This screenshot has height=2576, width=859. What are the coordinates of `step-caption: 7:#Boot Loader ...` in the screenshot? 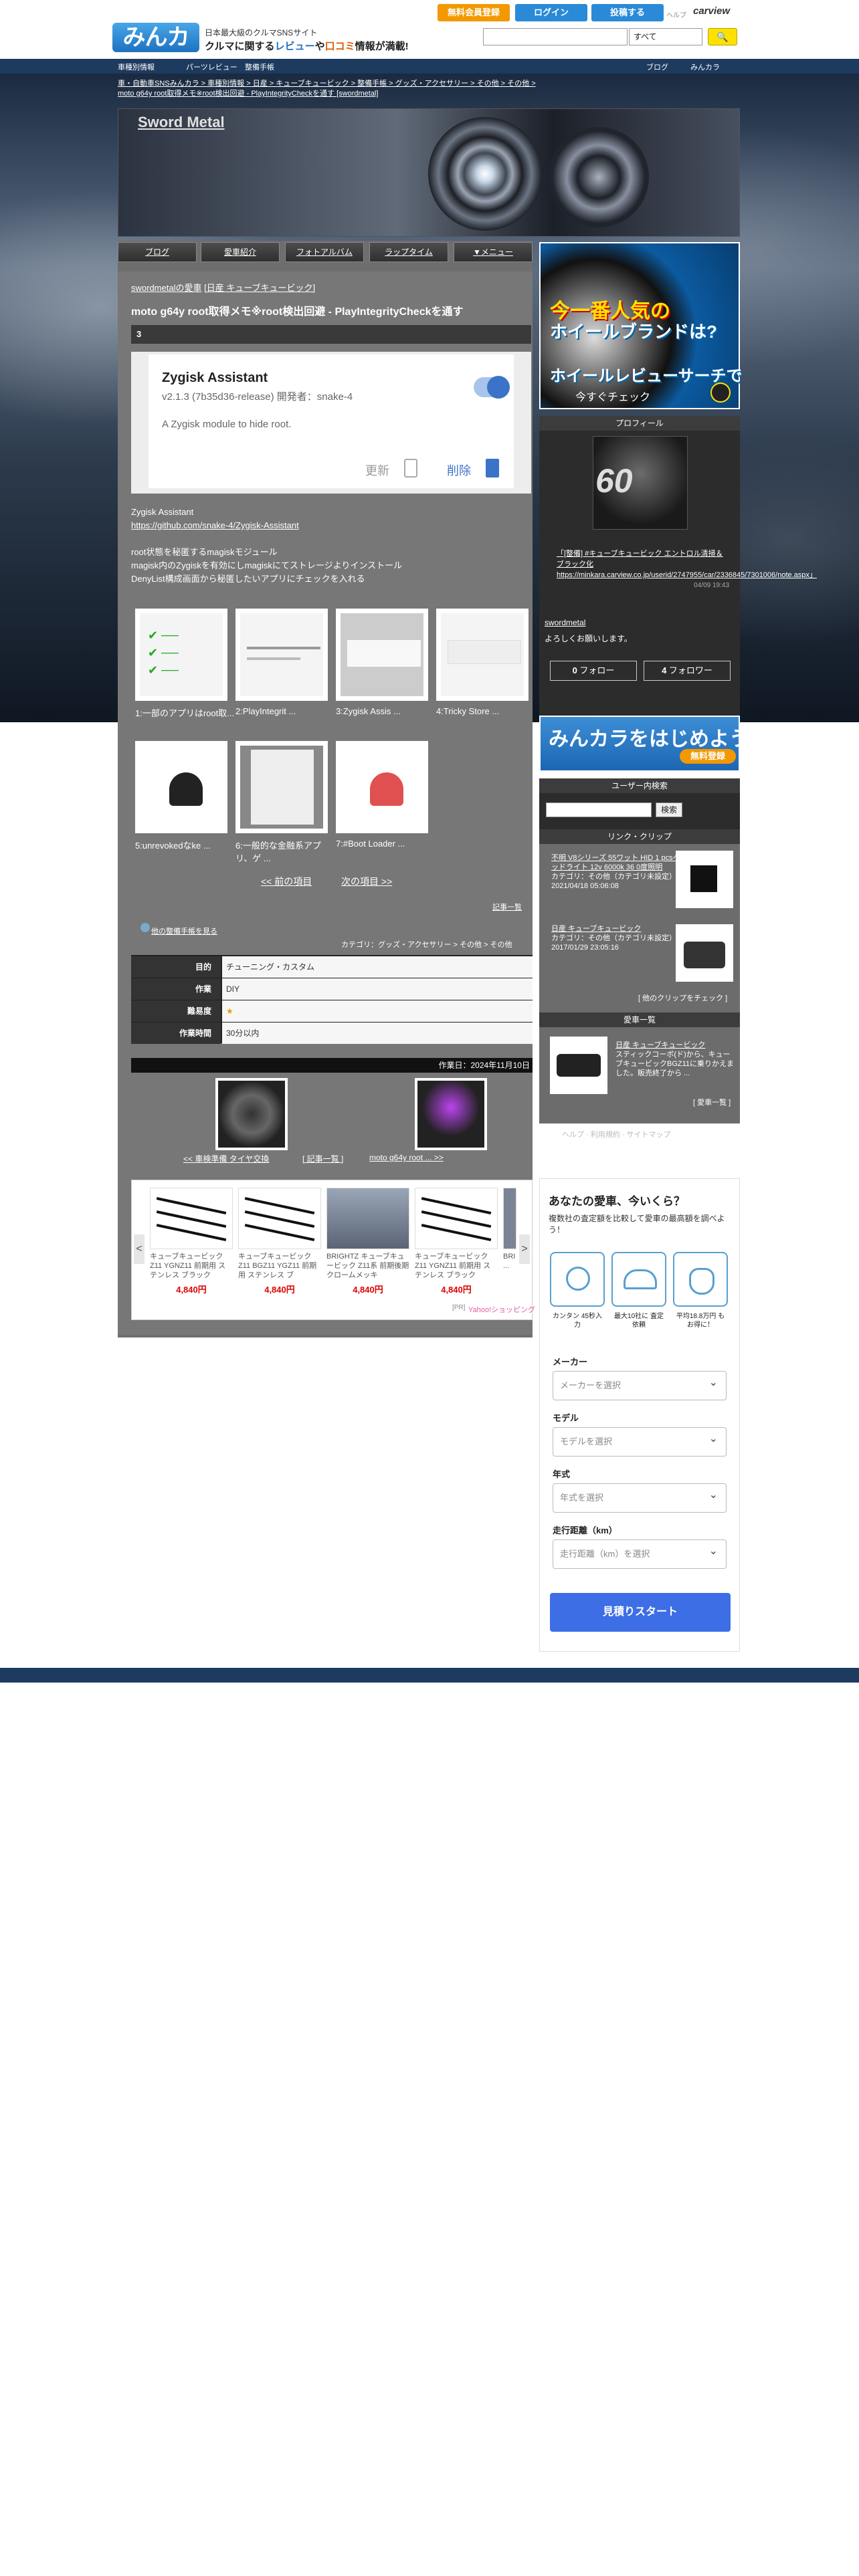 It's located at (386, 844).